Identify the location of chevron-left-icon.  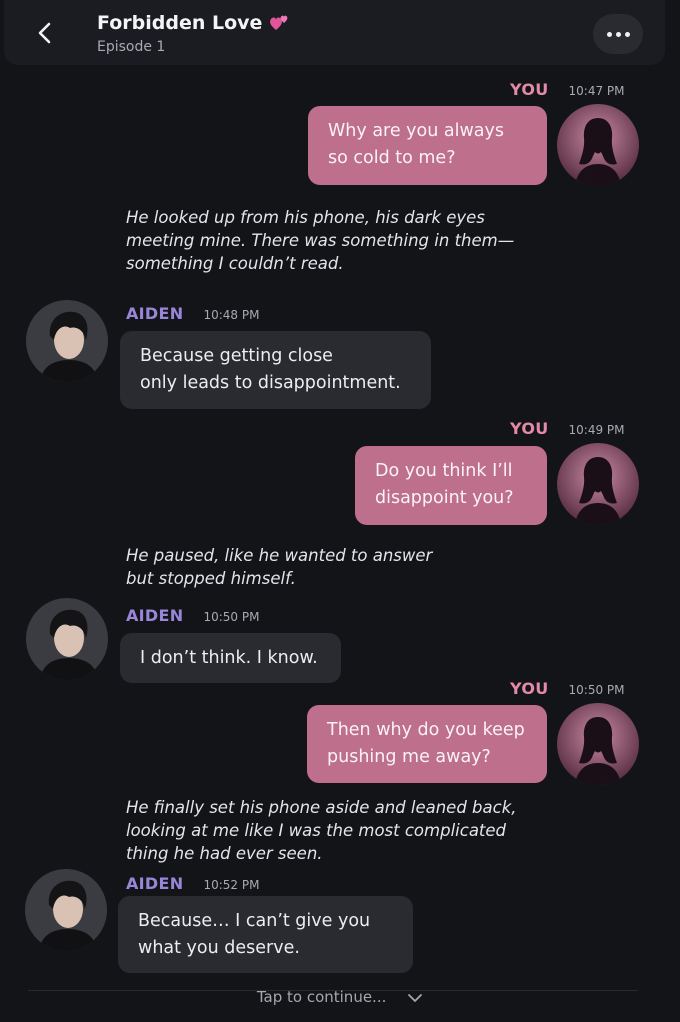
(44, 33).